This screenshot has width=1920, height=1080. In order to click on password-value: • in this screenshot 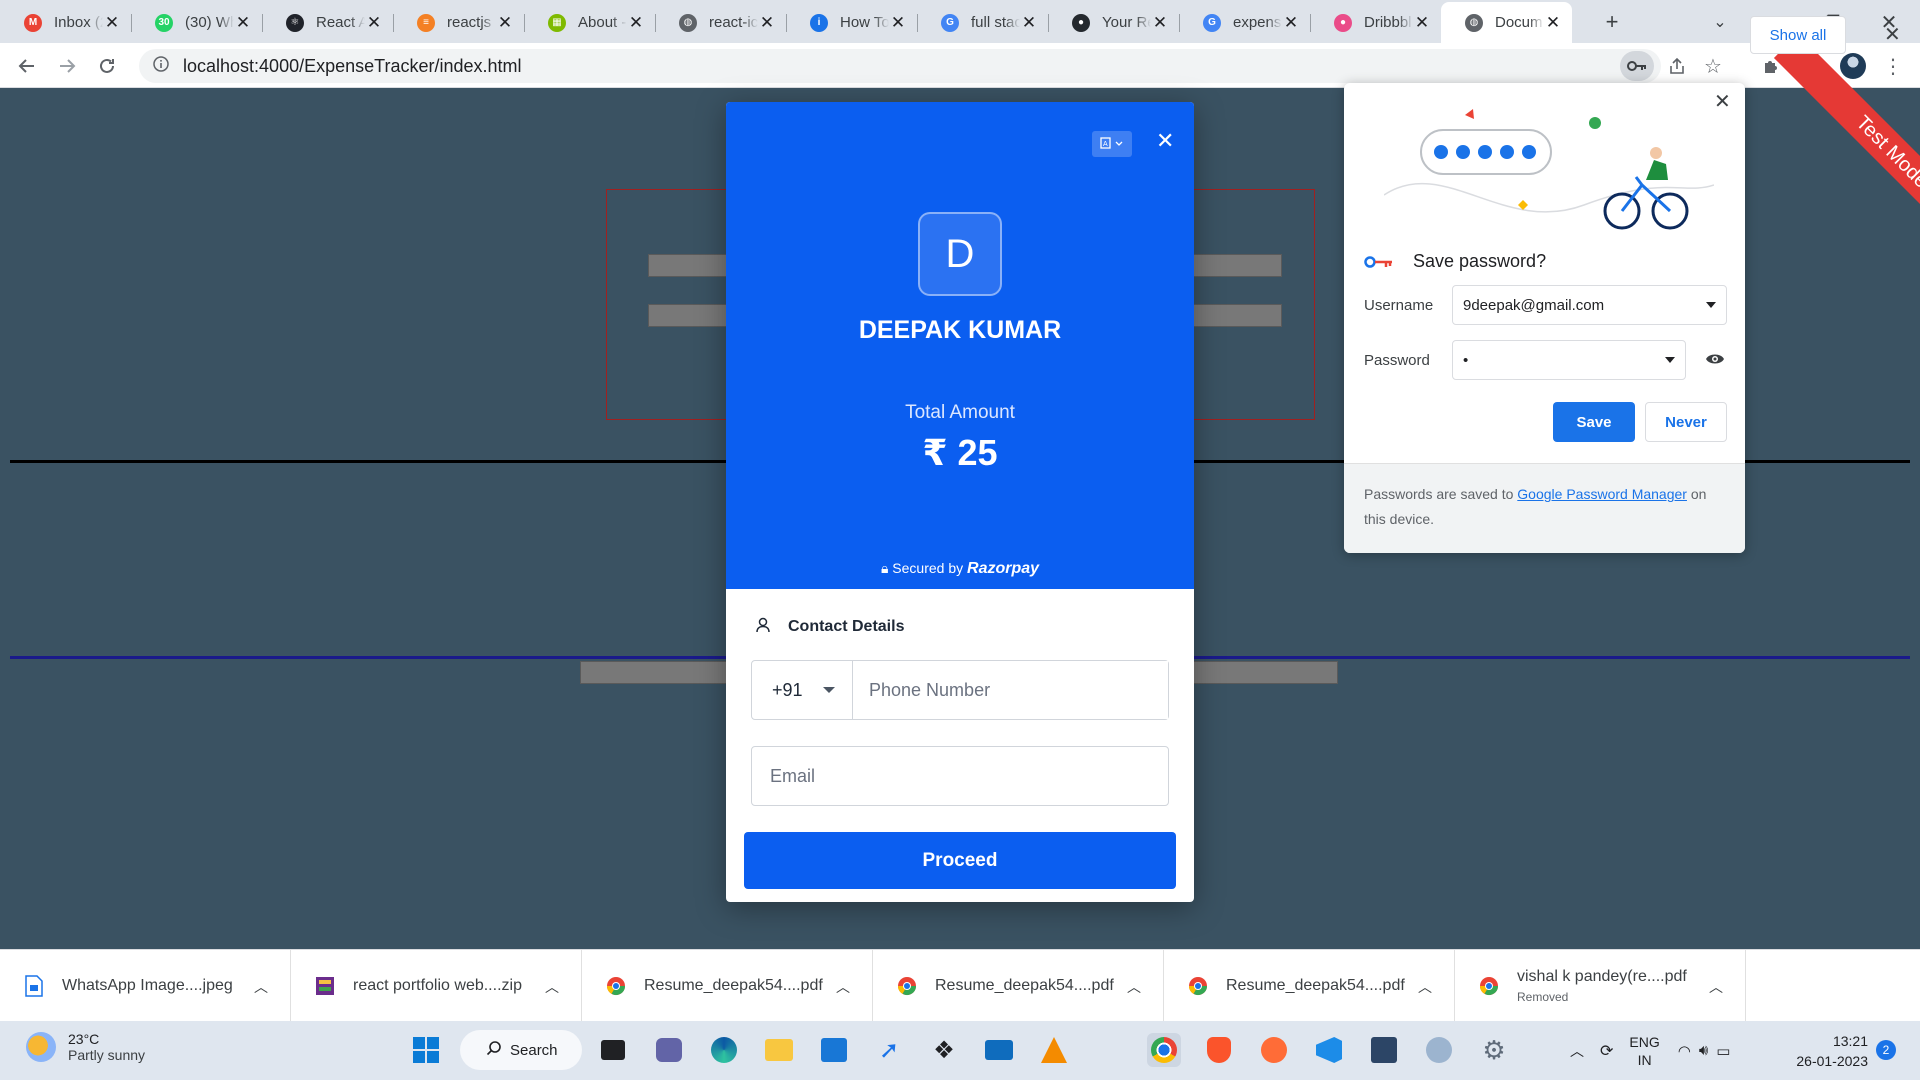, I will do `click(1466, 360)`.